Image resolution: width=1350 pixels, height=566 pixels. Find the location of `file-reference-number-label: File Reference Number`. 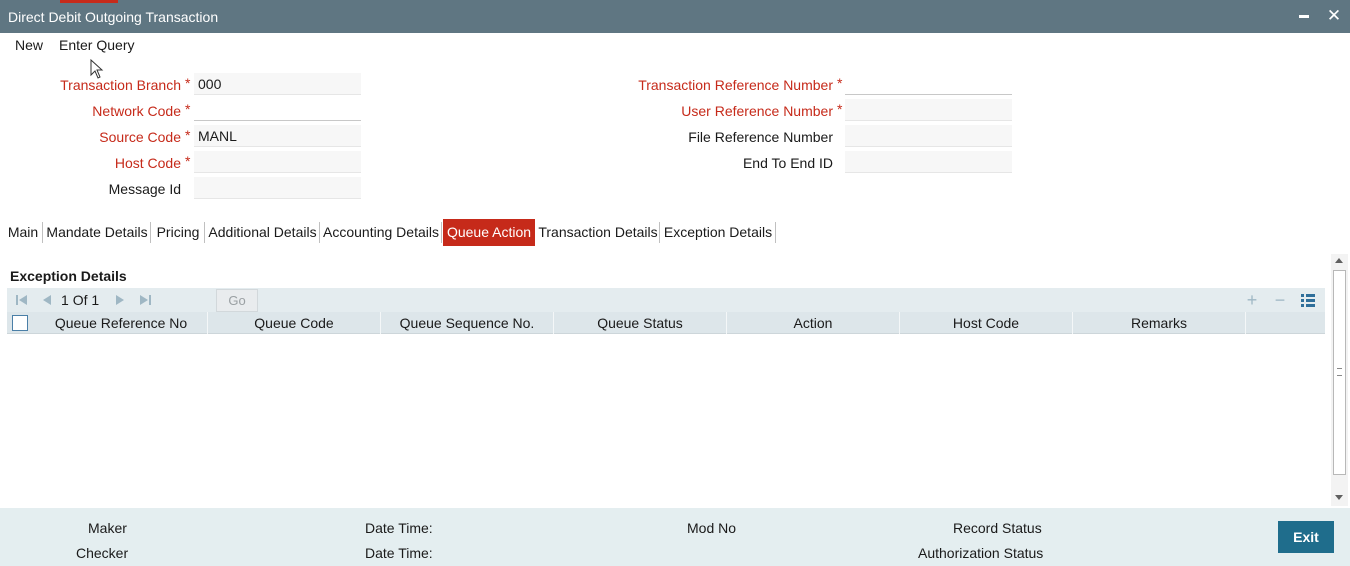

file-reference-number-label: File Reference Number is located at coordinates (760, 137).